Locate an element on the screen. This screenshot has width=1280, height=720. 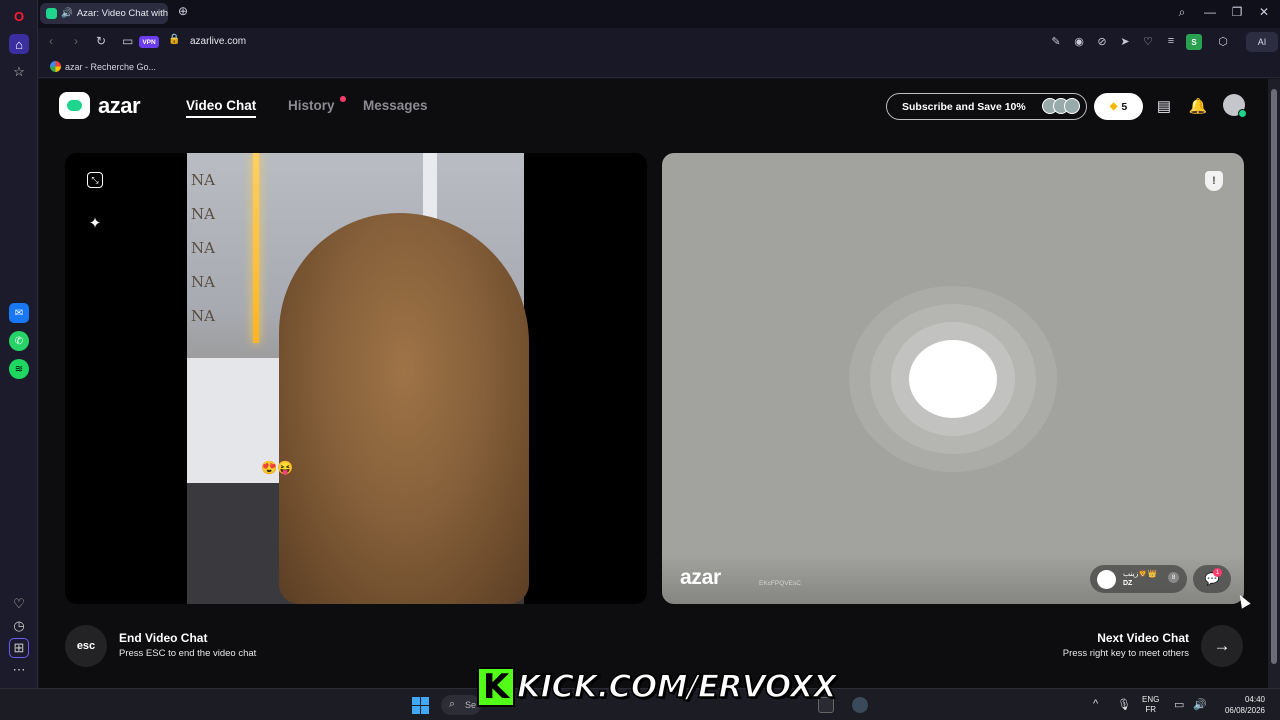
gem-count: 5 is located at coordinates (1124, 106).